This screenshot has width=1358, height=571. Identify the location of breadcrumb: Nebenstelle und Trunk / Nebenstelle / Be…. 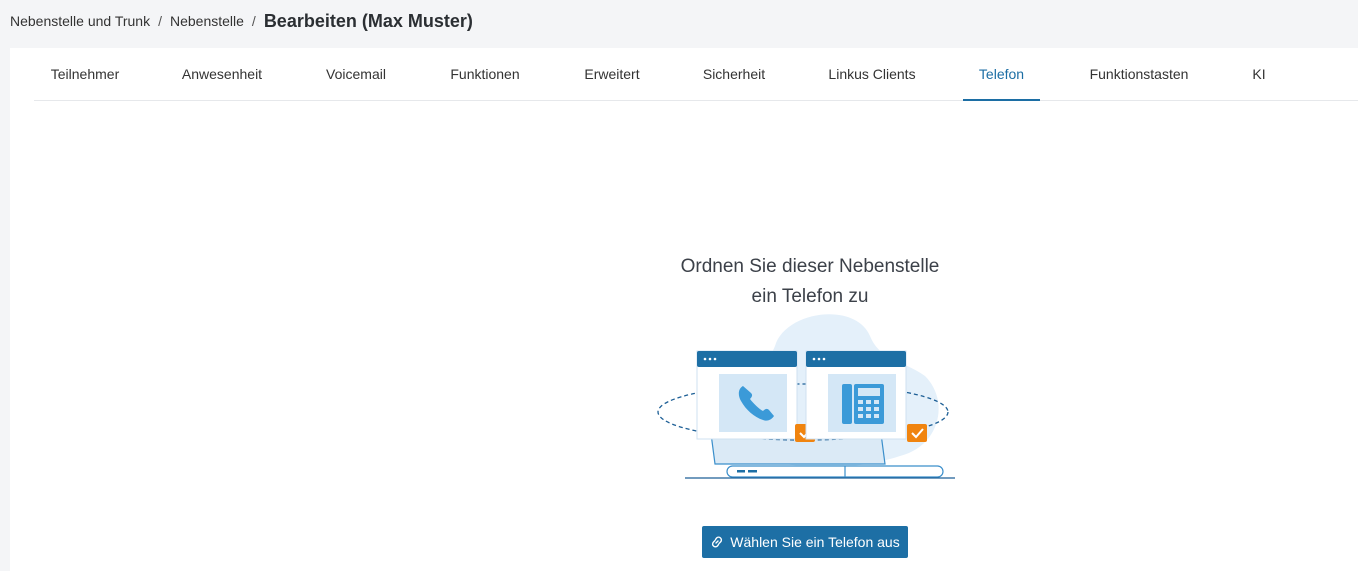
(241, 21).